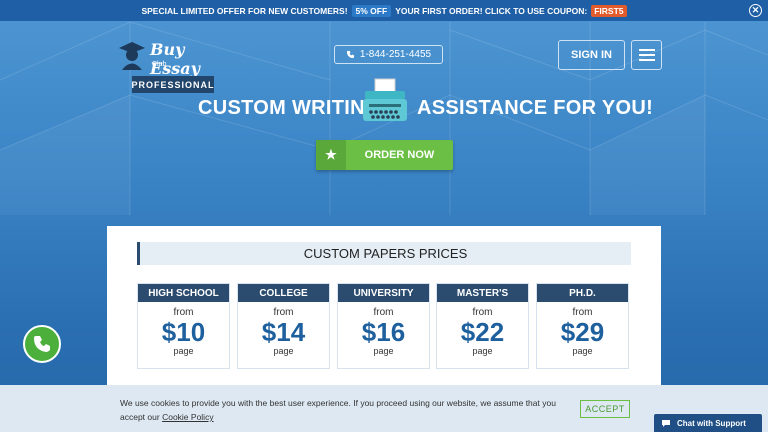 The width and height of the screenshot is (768, 432). Describe the element at coordinates (383, 332) in the screenshot. I see `price-amount: $16` at that location.